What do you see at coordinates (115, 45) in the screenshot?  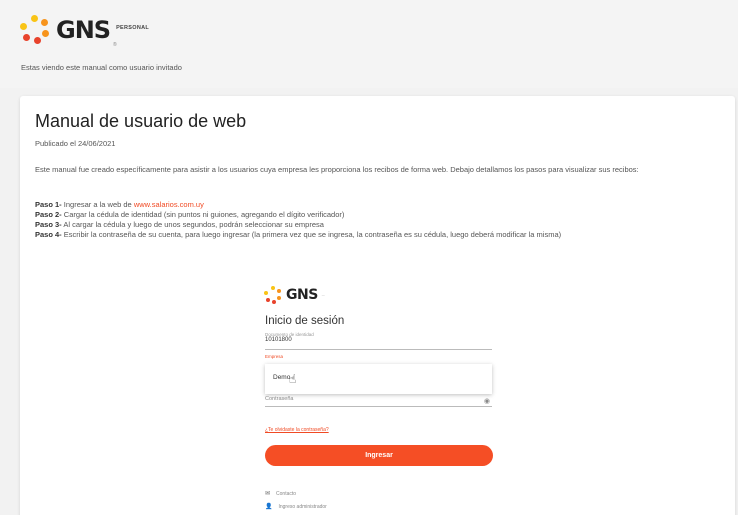 I see `brand-registered: ®` at bounding box center [115, 45].